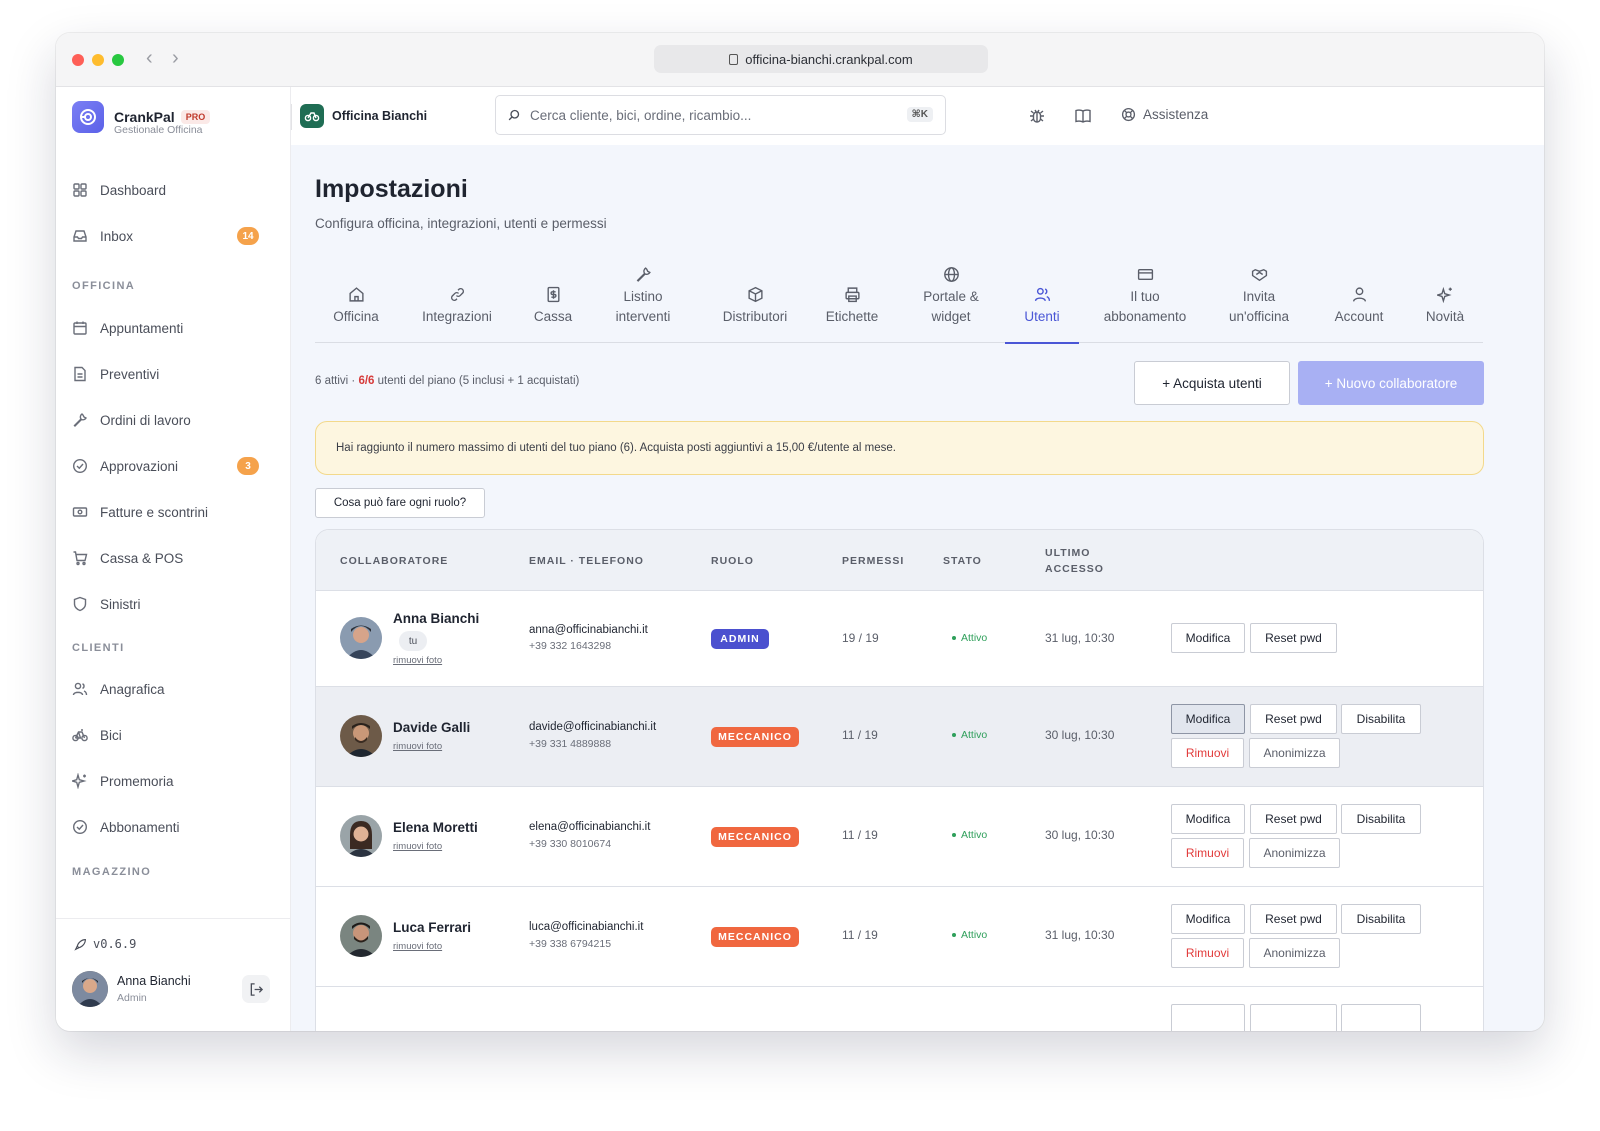 The height and width of the screenshot is (1131, 1600). What do you see at coordinates (919, 114) in the screenshot?
I see `search-shortcut: ⌘K` at bounding box center [919, 114].